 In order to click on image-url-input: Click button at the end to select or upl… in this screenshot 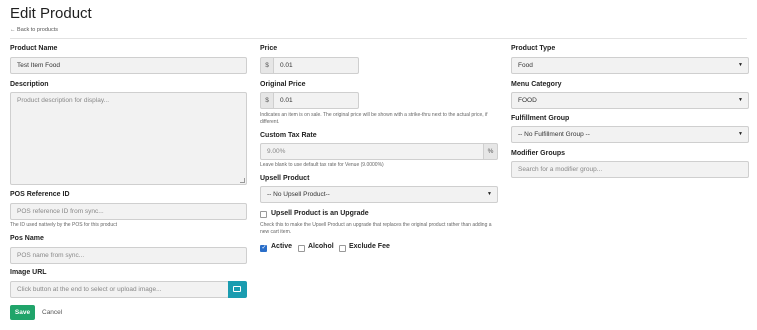, I will do `click(119, 289)`.